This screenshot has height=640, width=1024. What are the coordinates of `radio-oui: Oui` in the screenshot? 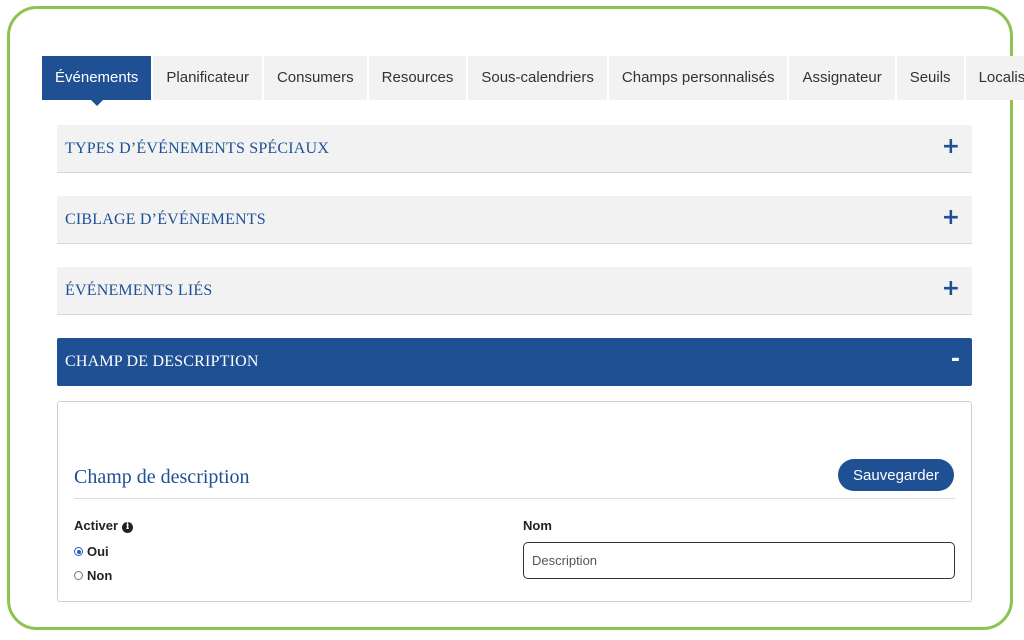 It's located at (91, 551).